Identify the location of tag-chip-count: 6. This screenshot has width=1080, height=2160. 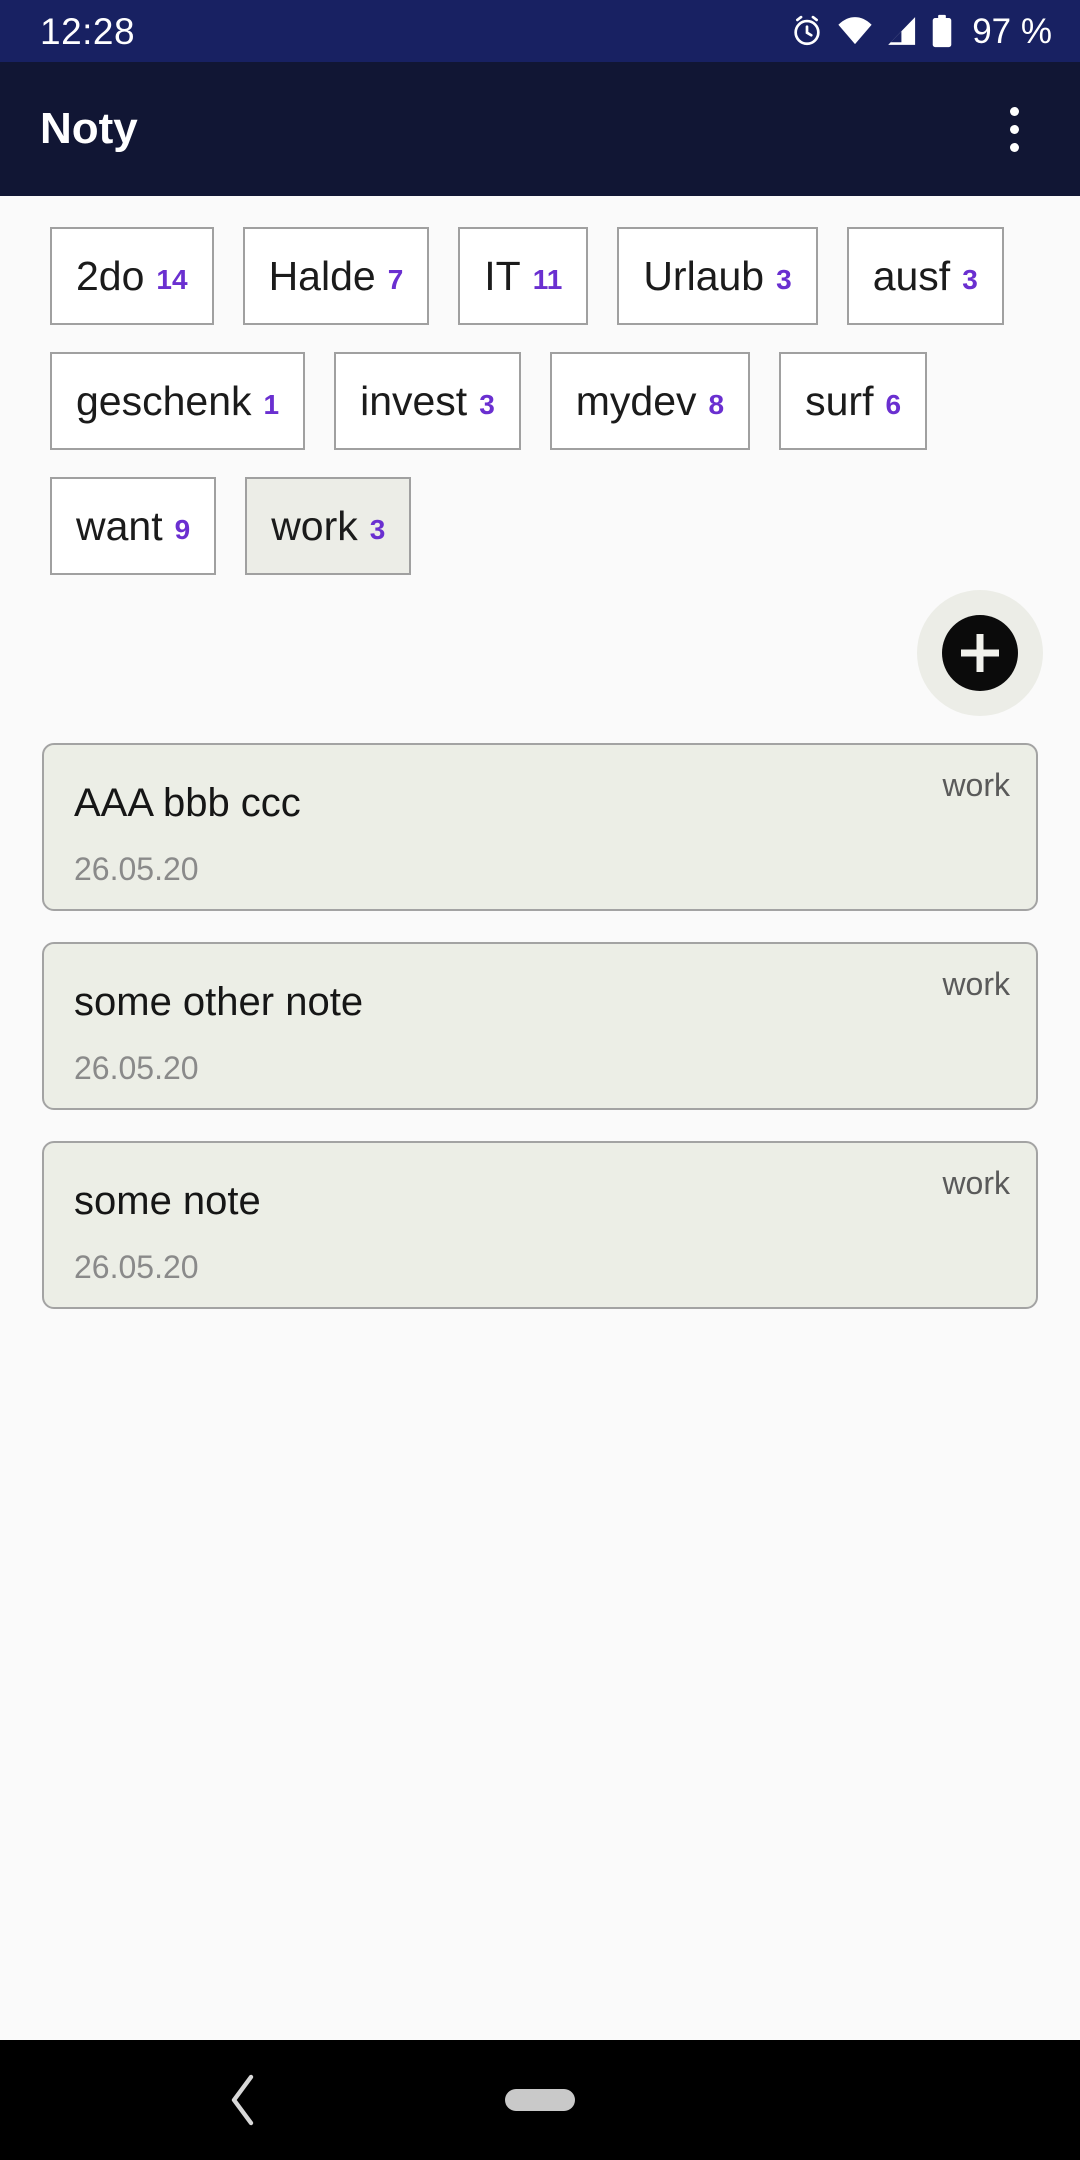
(893, 404).